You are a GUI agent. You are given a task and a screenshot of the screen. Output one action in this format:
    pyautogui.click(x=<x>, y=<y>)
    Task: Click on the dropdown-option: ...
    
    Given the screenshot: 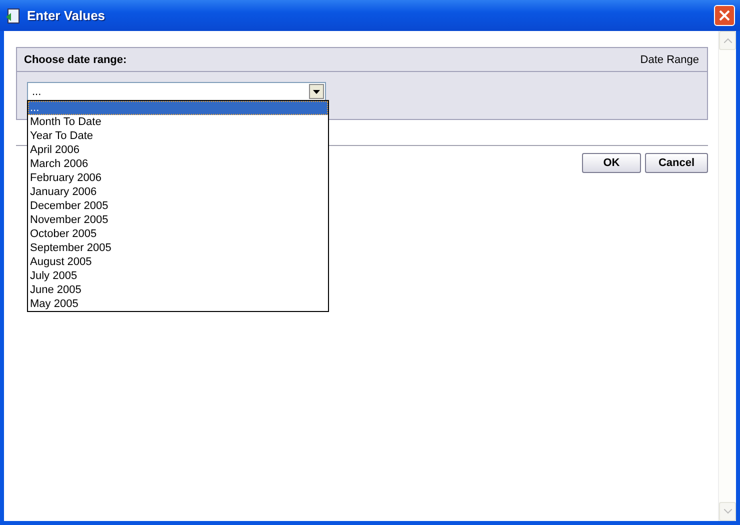 What is the action you would take?
    pyautogui.click(x=178, y=108)
    